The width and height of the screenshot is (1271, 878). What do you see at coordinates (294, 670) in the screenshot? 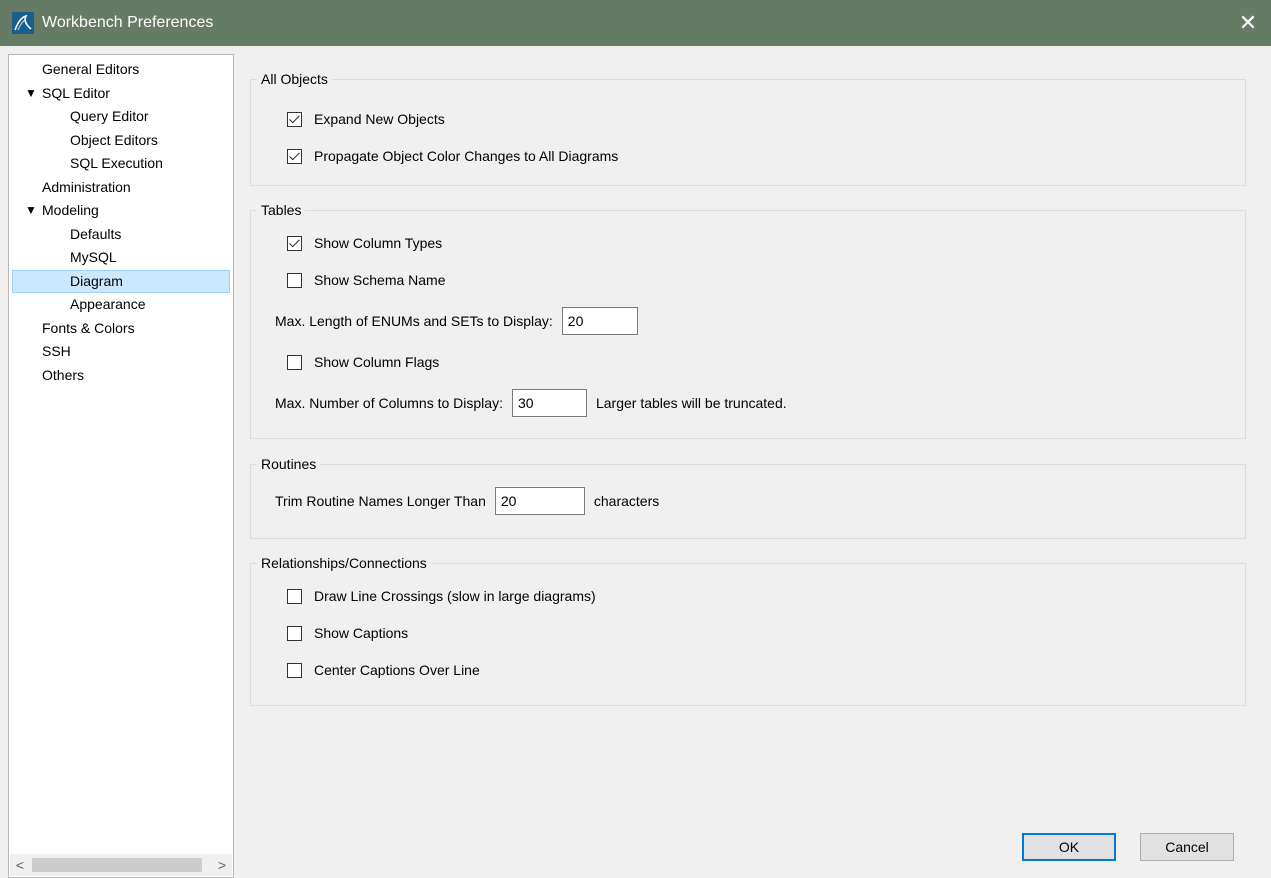
I see `center-captions-checkbox` at bounding box center [294, 670].